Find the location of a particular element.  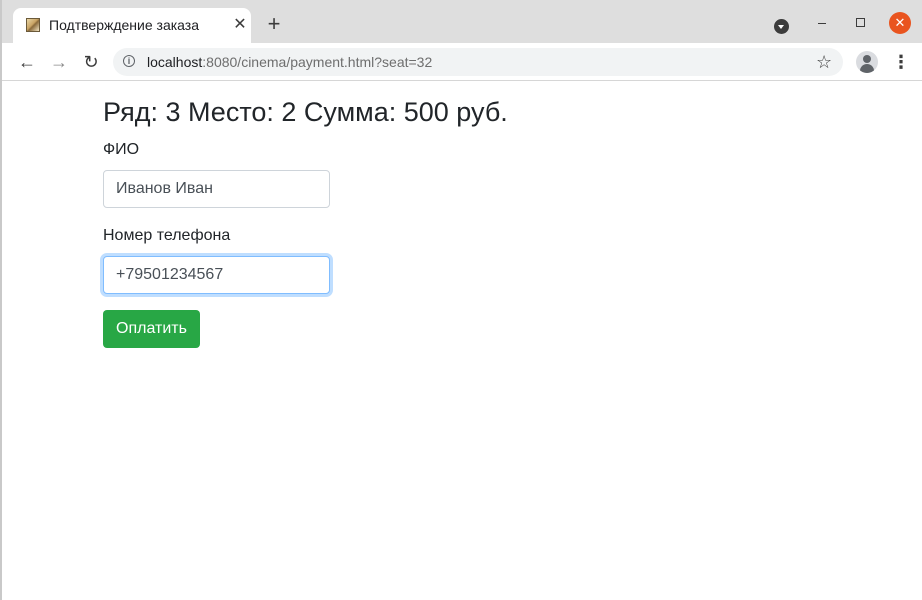

kebab-menu-icon: ⋮ is located at coordinates (901, 62).